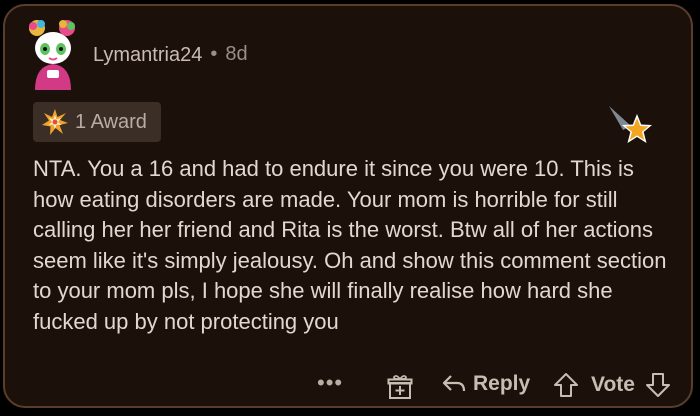 The height and width of the screenshot is (416, 700). I want to click on reply-button: Reply, so click(485, 384).